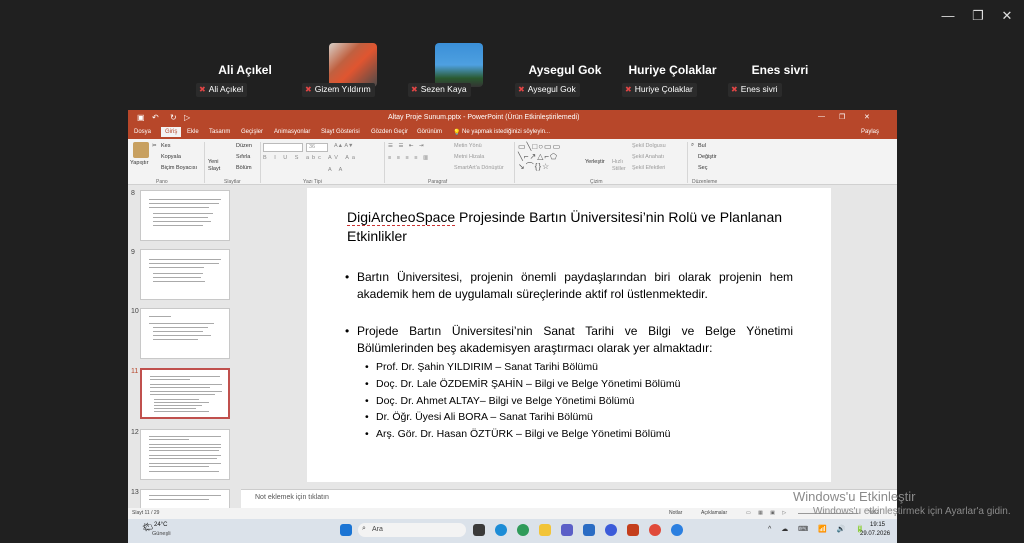  Describe the element at coordinates (870, 132) in the screenshot. I see `share-button: Paylaş` at that location.